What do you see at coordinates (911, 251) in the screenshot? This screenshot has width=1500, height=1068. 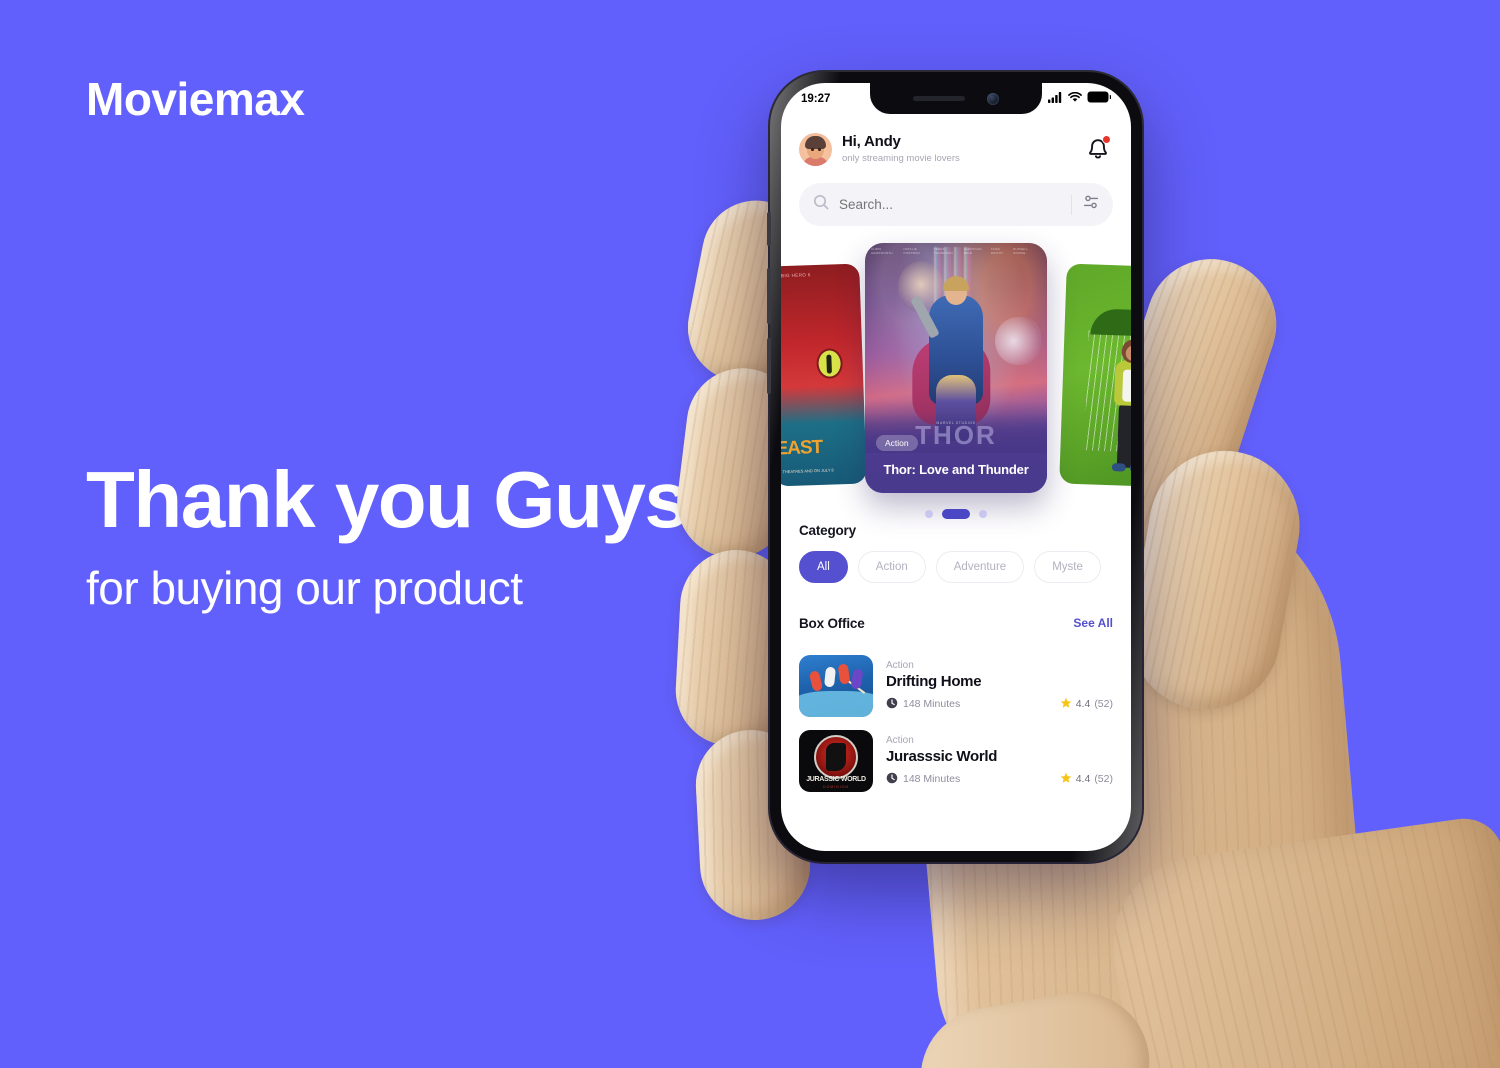 I see `credit-name: NATALIE PORTMAN` at bounding box center [911, 251].